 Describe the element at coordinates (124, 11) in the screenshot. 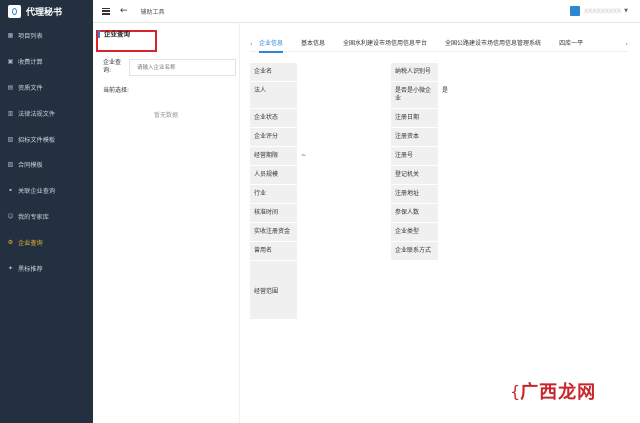

I see `back-arrow-icon: ←` at that location.